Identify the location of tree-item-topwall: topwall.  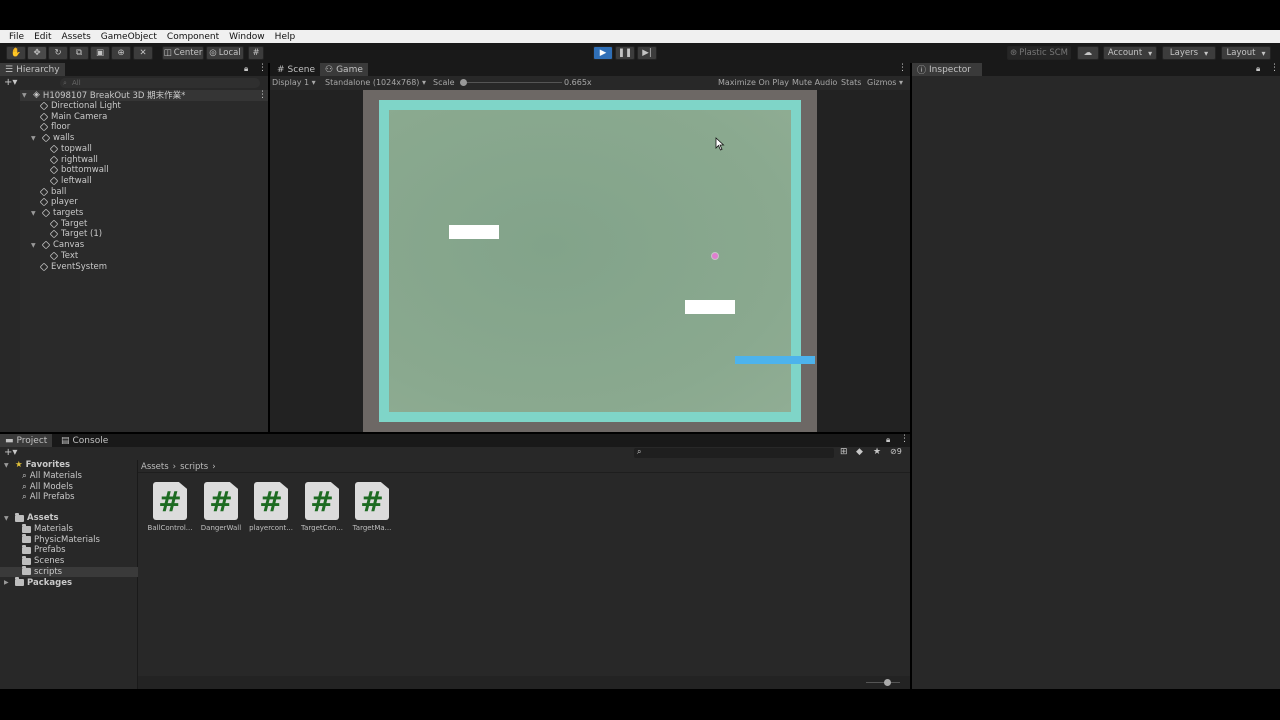
(70, 149).